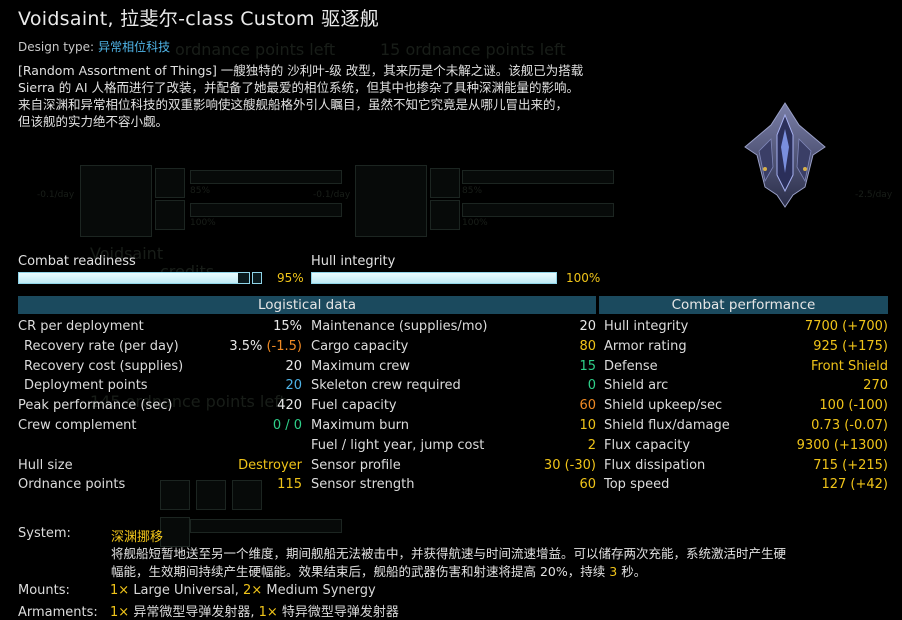 The image size is (902, 620). Describe the element at coordinates (875, 386) in the screenshot. I see `stat-value-main: 270` at that location.